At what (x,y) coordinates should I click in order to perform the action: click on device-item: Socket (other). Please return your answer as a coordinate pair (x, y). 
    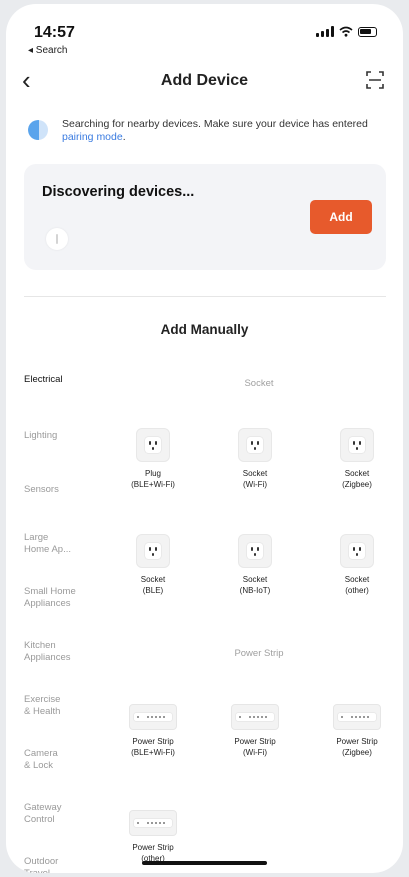
    Looking at the image, I should click on (357, 565).